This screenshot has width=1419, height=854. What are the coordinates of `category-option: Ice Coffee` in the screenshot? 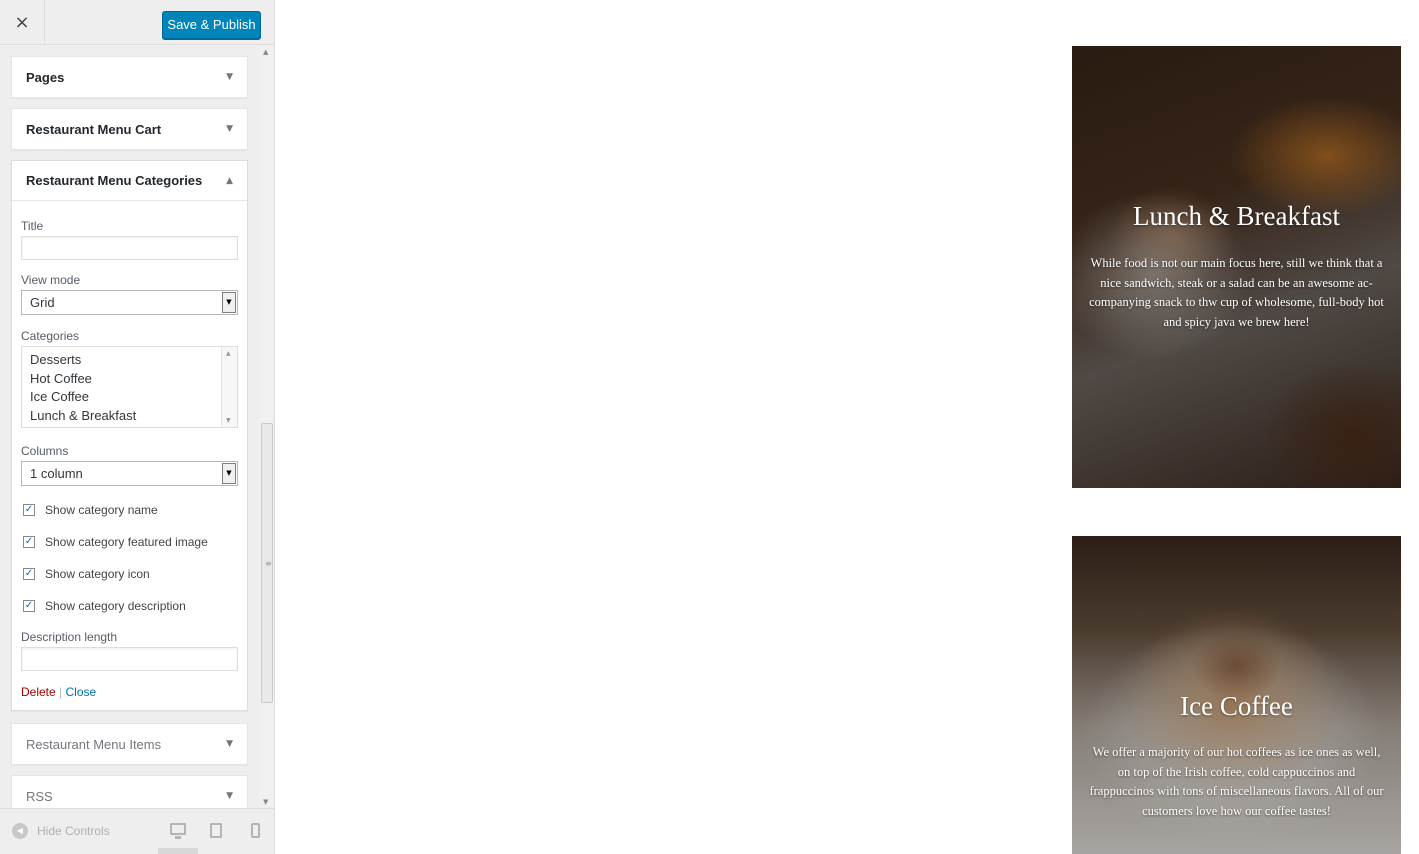 It's located at (133, 397).